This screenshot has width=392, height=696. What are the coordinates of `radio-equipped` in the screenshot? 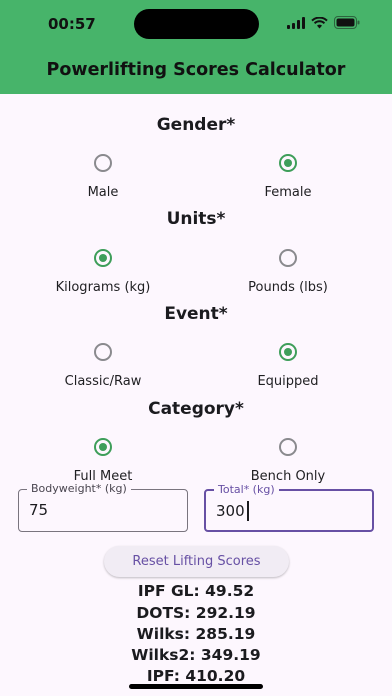 It's located at (288, 352).